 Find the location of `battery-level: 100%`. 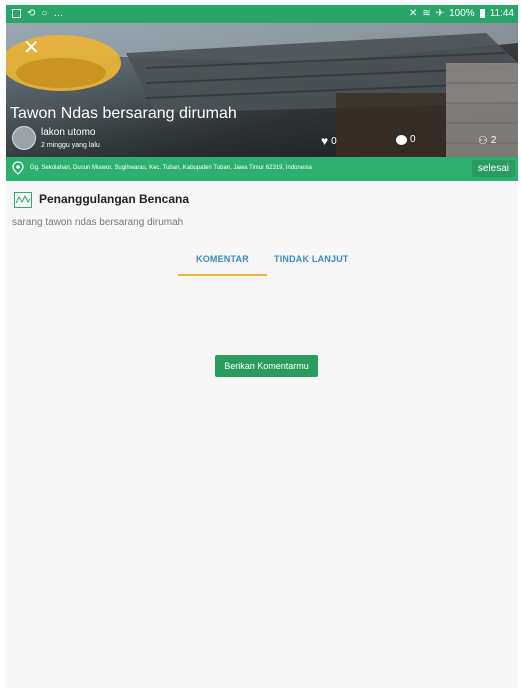

battery-level: 100% is located at coordinates (462, 13).